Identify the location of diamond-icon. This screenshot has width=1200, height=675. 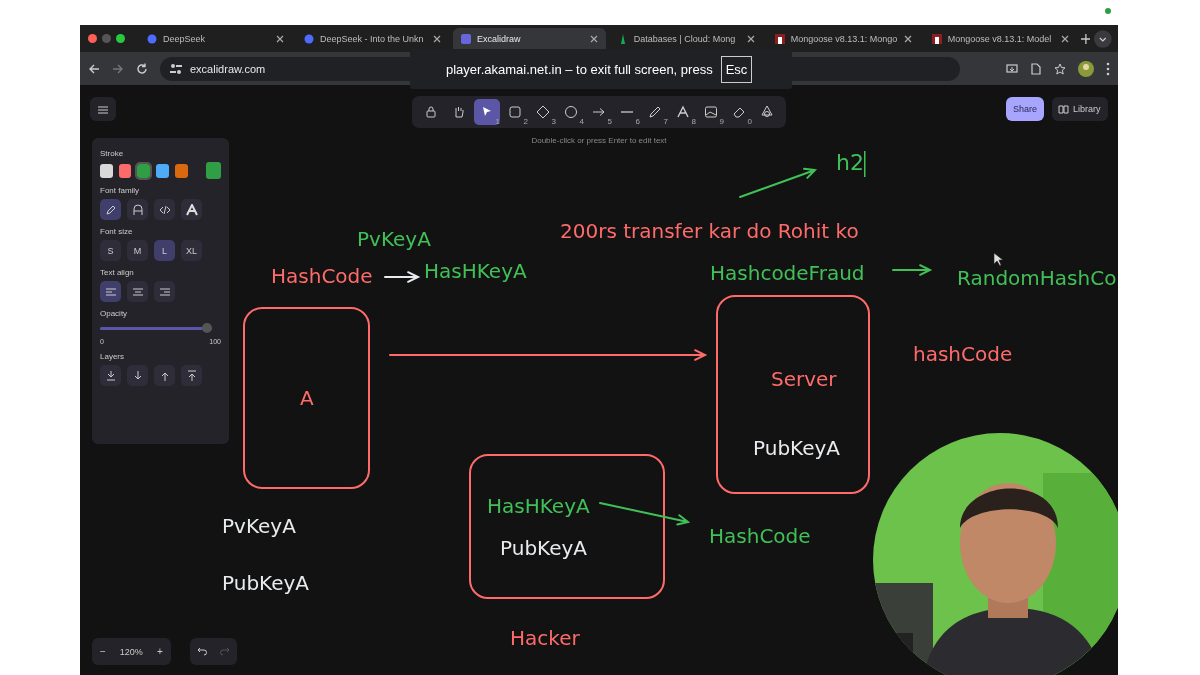
(543, 112).